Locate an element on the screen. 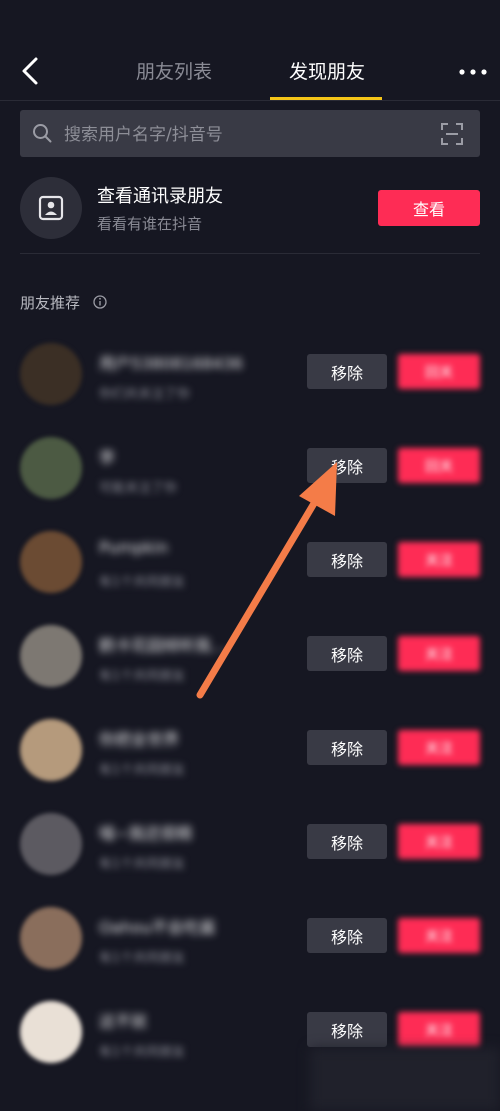  list-item: Oahou不会吃酱 有1个共同朋友 移除 关注 is located at coordinates (250, 936).